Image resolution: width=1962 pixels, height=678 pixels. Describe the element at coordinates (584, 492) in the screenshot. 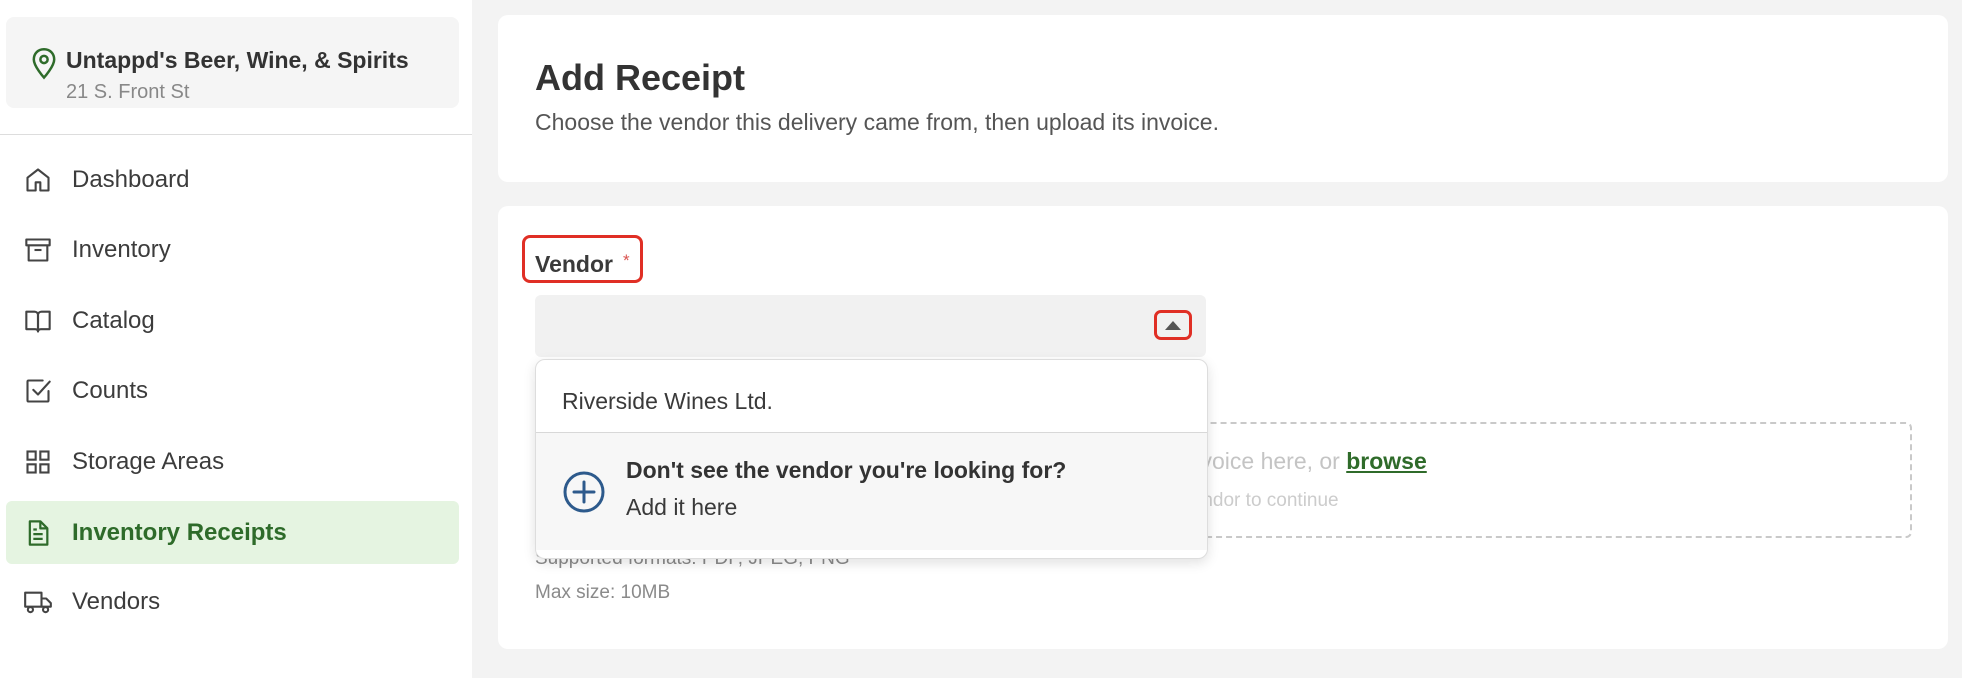

I see `plus-circle-icon` at that location.